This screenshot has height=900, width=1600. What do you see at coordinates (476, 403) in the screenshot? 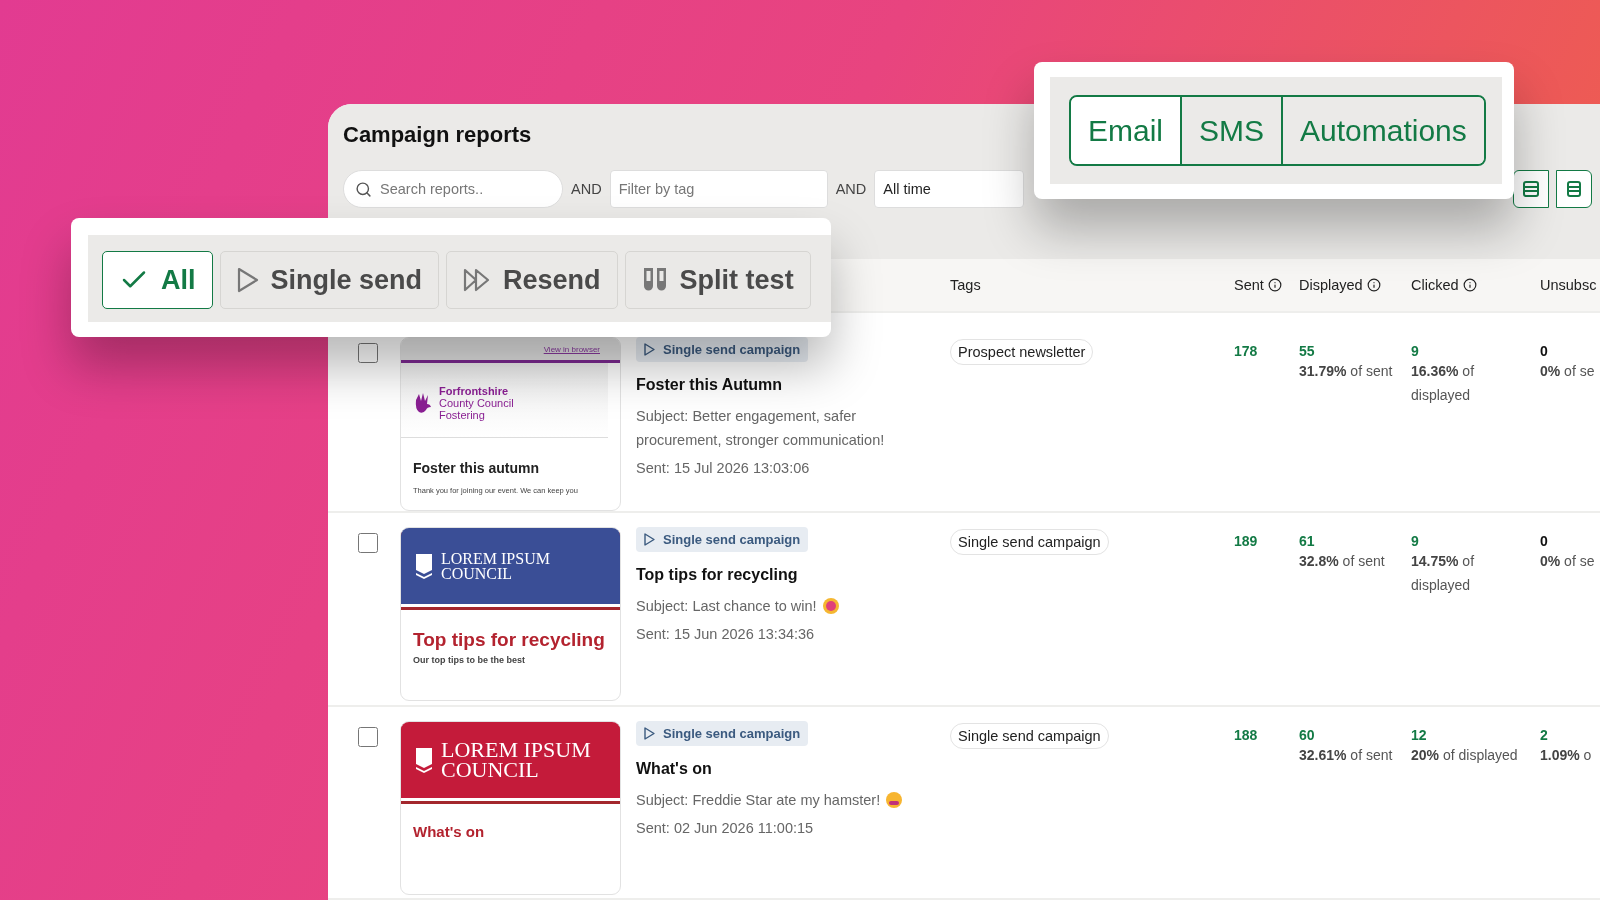
I see `logo-text: Forfrontshire County Council Fostering` at bounding box center [476, 403].